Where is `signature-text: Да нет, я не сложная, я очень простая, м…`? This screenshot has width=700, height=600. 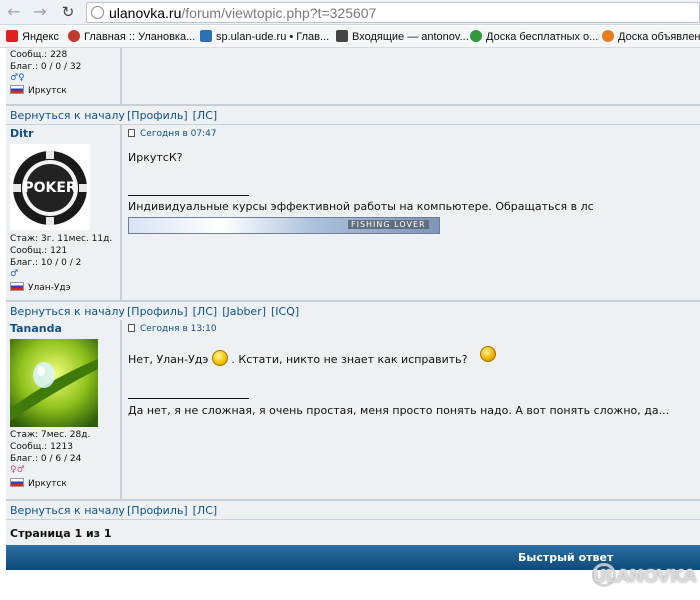
signature-text: Да нет, я не сложная, я очень простая, м… is located at coordinates (399, 410).